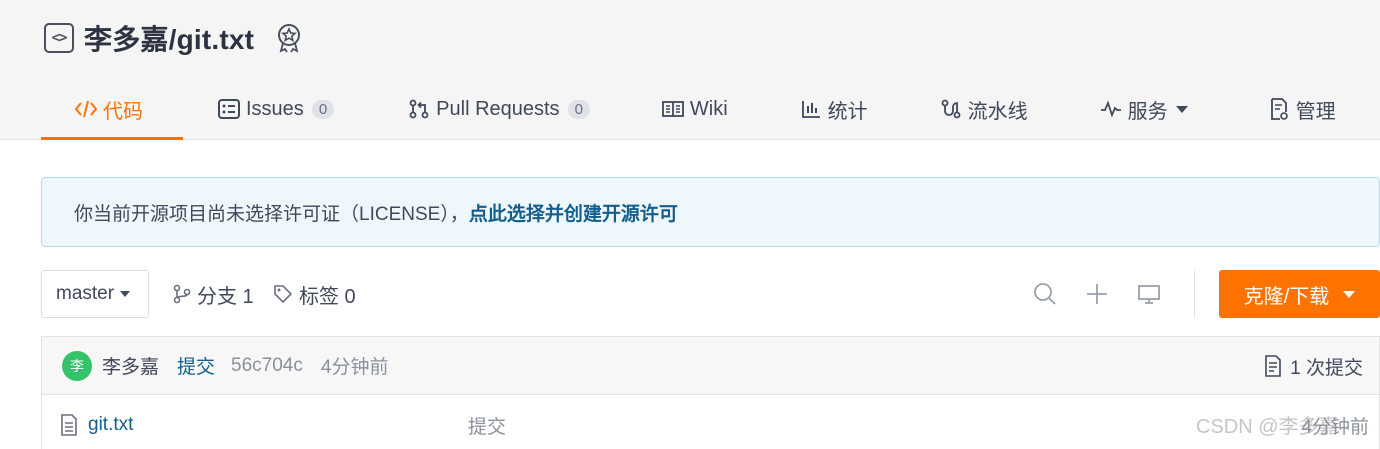 The image size is (1380, 449). I want to click on repo-toolbar: master 分支 1 标签 0 克隆/下载, so click(710, 294).